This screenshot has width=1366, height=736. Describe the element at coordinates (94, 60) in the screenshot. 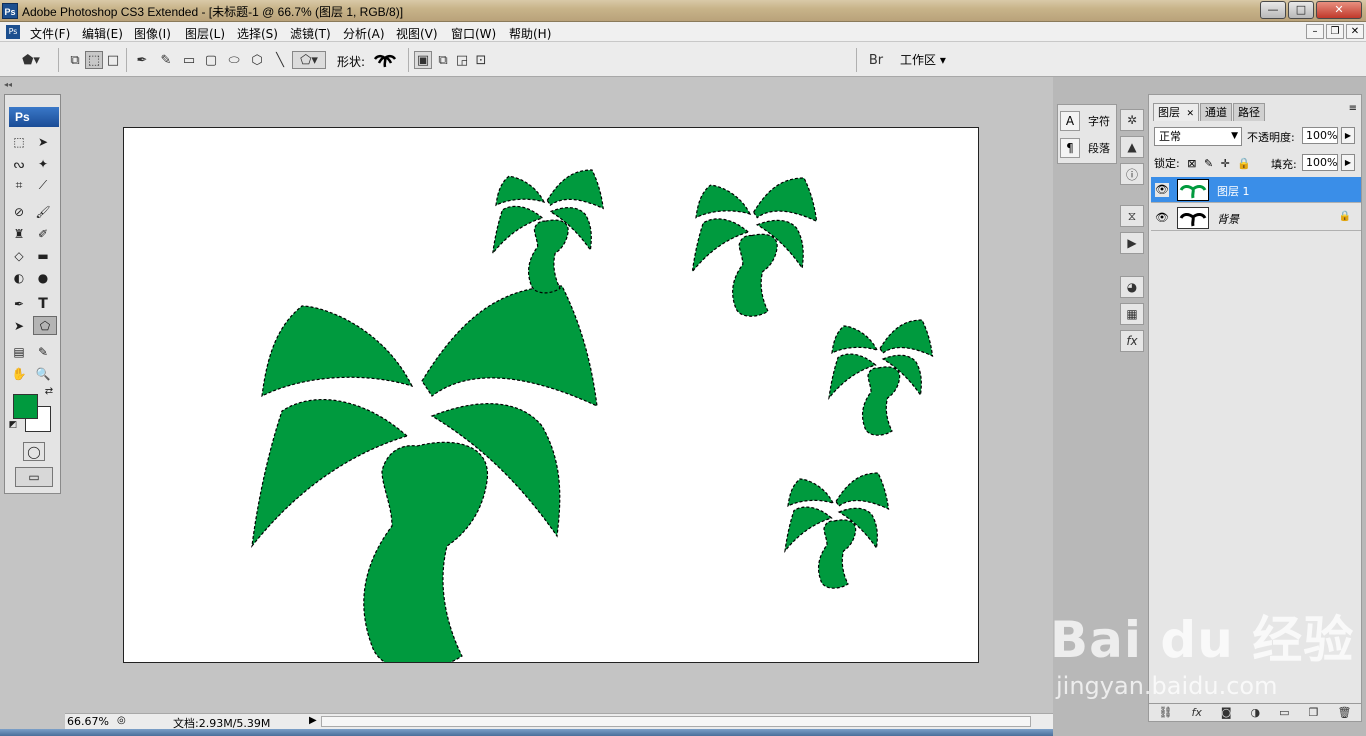

I see `paths-icon: ⬚` at that location.